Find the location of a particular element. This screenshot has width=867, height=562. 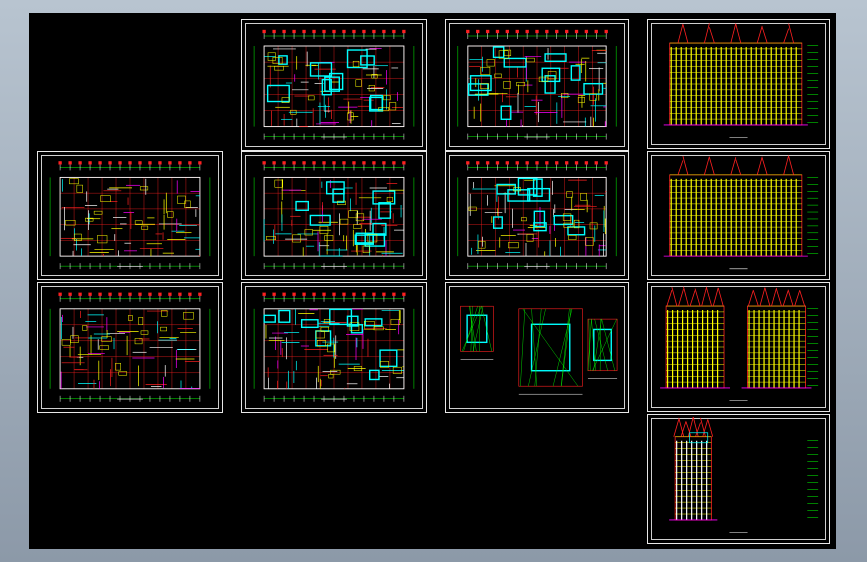

sheet-elev-sides is located at coordinates (738, 347).